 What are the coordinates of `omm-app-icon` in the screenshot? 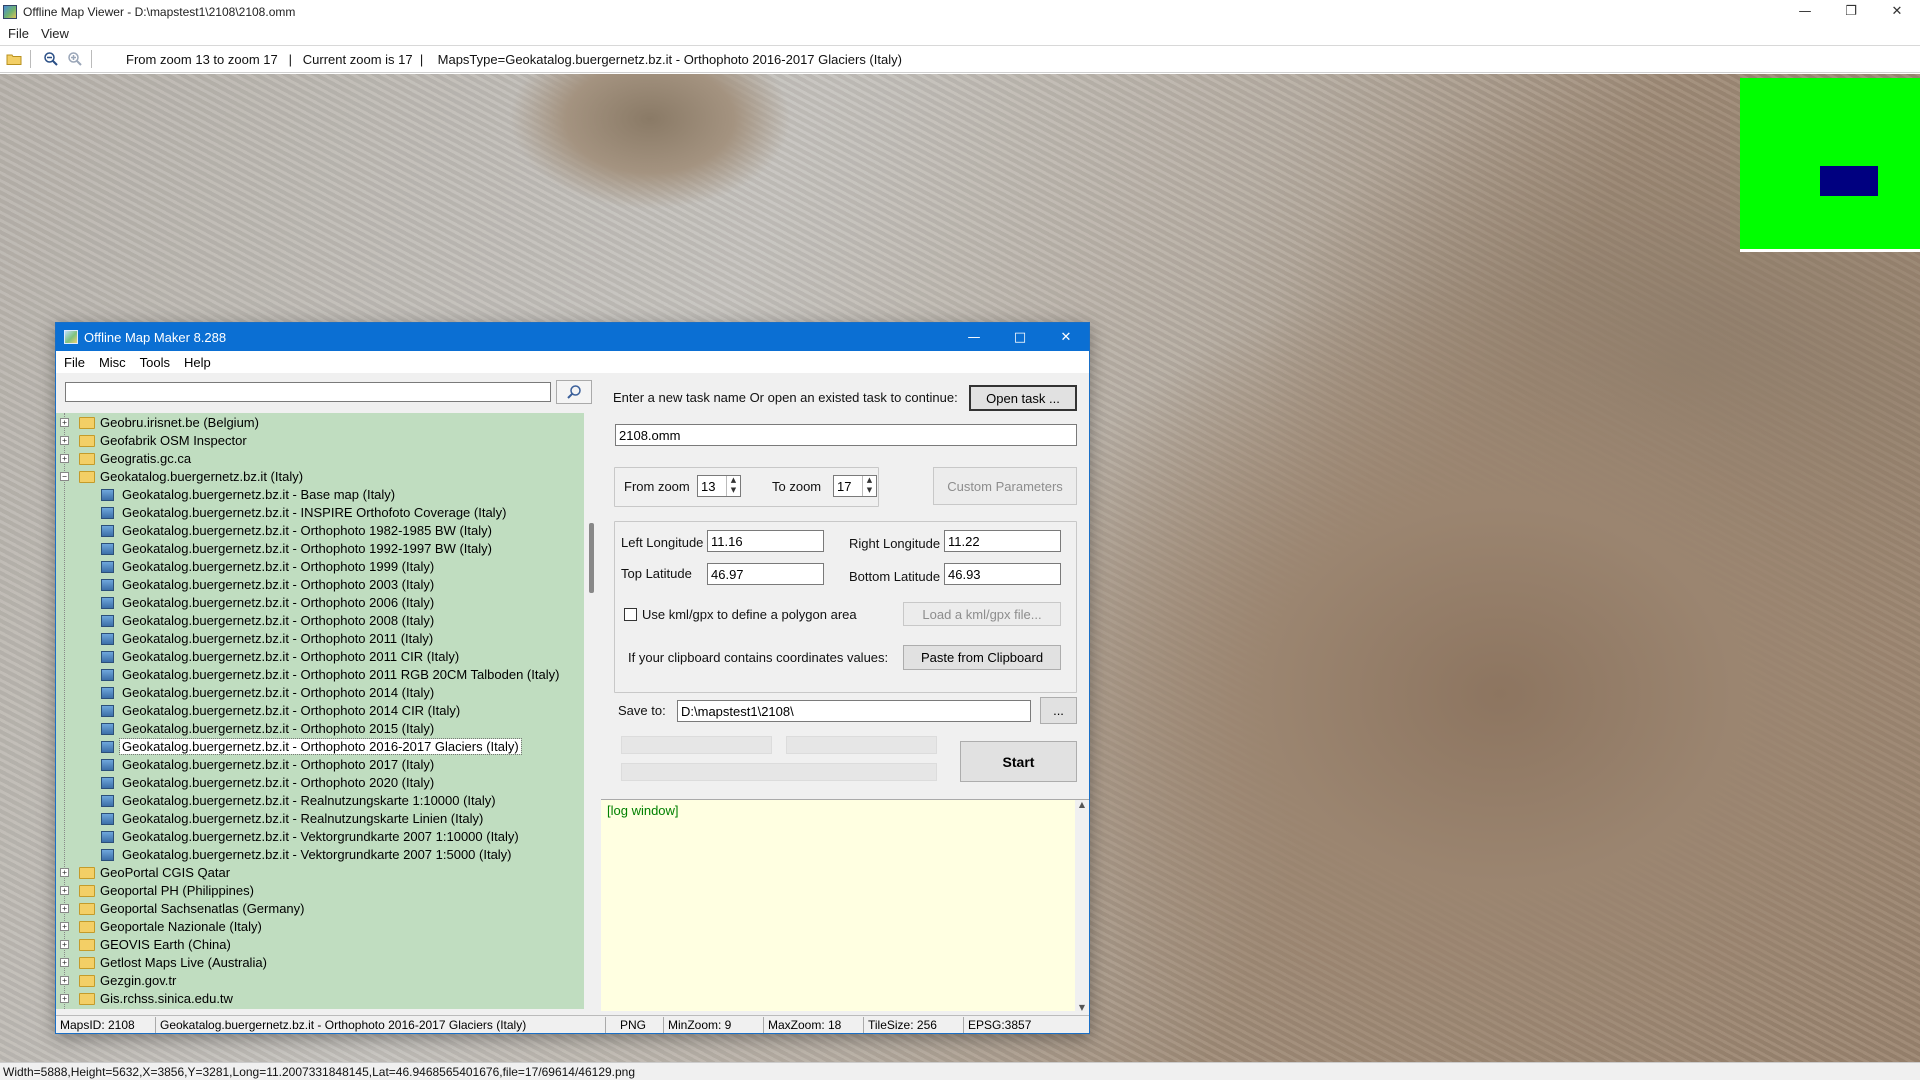 It's located at (71, 337).